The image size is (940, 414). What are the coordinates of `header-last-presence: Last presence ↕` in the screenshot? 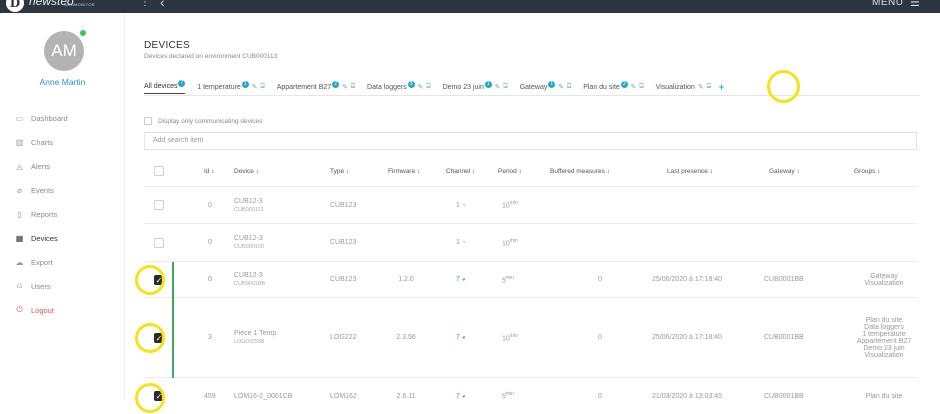 It's located at (690, 171).